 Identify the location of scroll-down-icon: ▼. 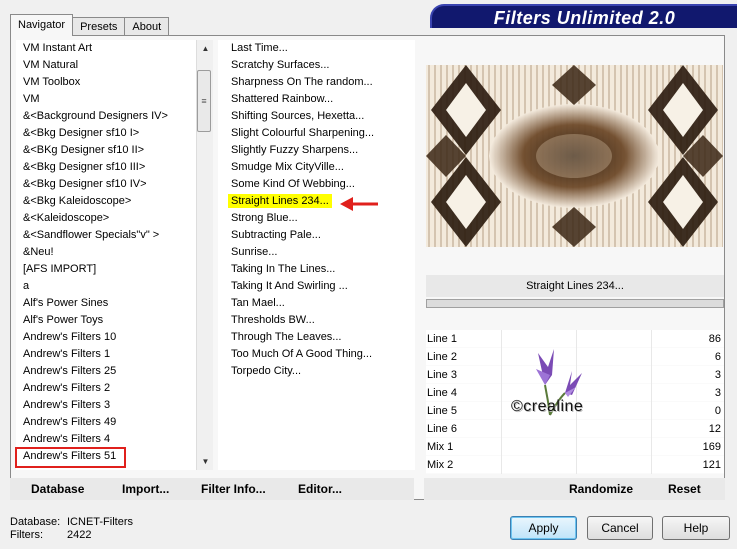
(205, 461).